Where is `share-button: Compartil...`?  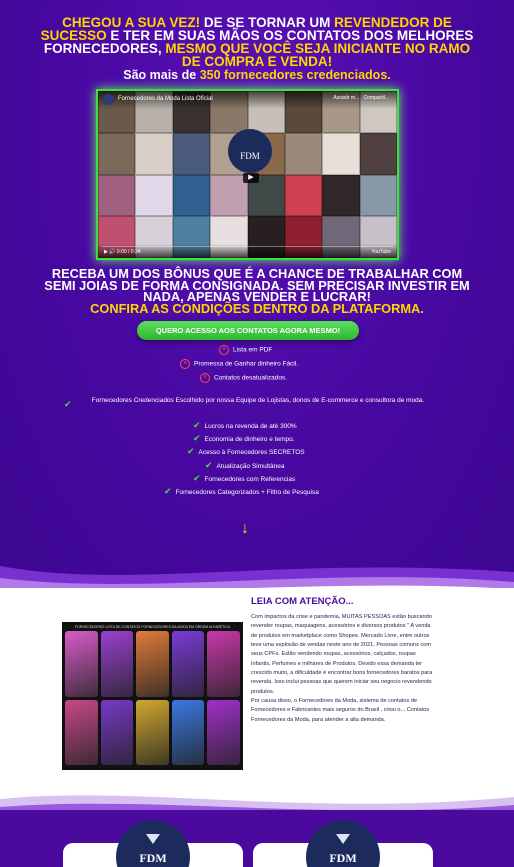
share-button: Compartil... is located at coordinates (376, 98).